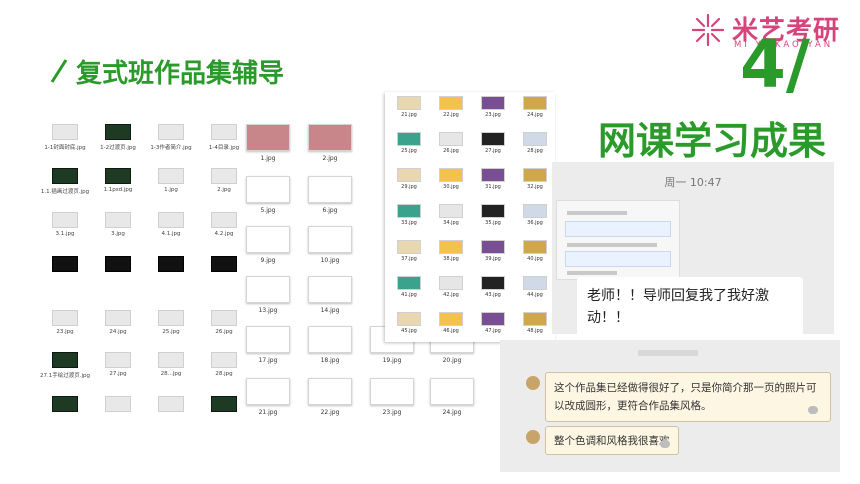 The image size is (860, 484). What do you see at coordinates (330, 210) in the screenshot?
I see `file-name: 6.jpg` at bounding box center [330, 210].